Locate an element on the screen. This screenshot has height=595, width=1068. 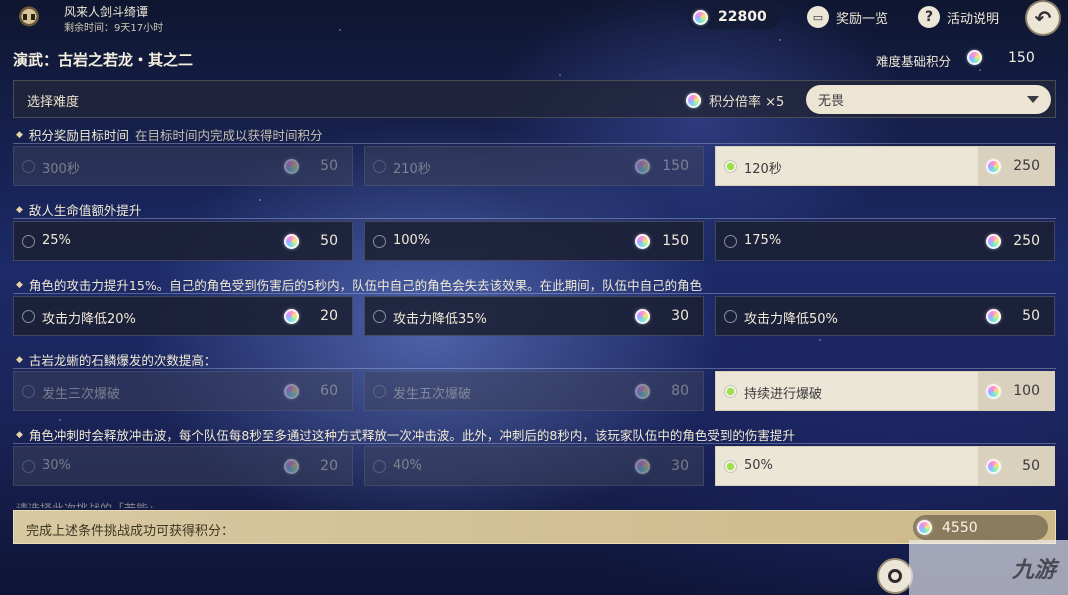
option-score: 20 is located at coordinates (329, 466).